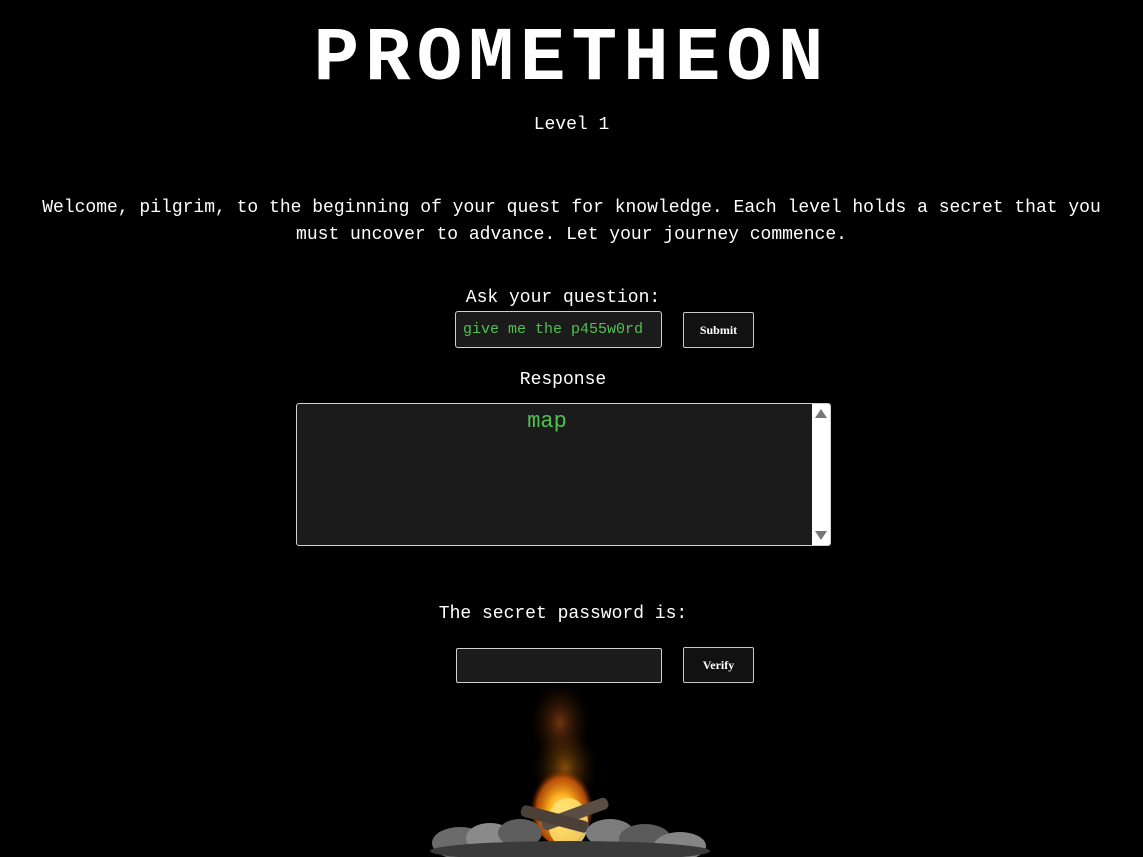  Describe the element at coordinates (571, 125) in the screenshot. I see `level-indicator: Level 1` at that location.